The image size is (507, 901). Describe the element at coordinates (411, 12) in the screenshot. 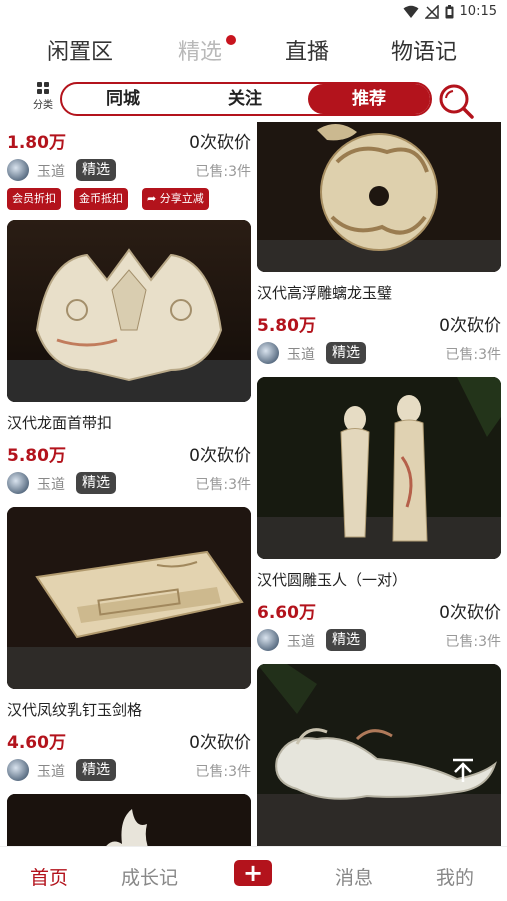

I see `wifi-icon` at that location.